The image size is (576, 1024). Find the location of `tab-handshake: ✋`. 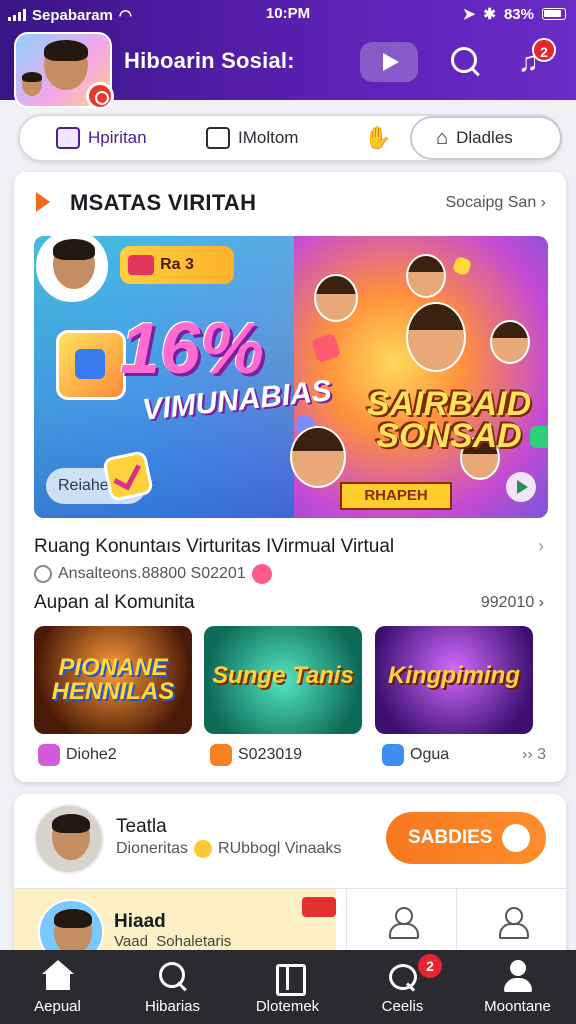

tab-handshake: ✋ is located at coordinates (377, 138).